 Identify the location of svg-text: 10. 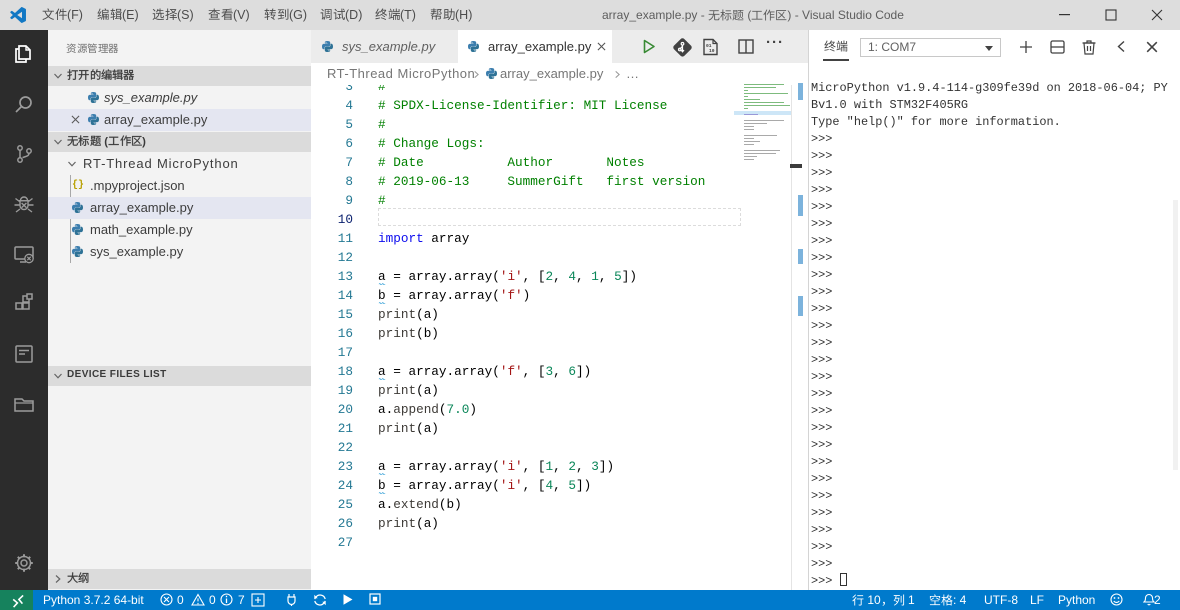
(712, 51).